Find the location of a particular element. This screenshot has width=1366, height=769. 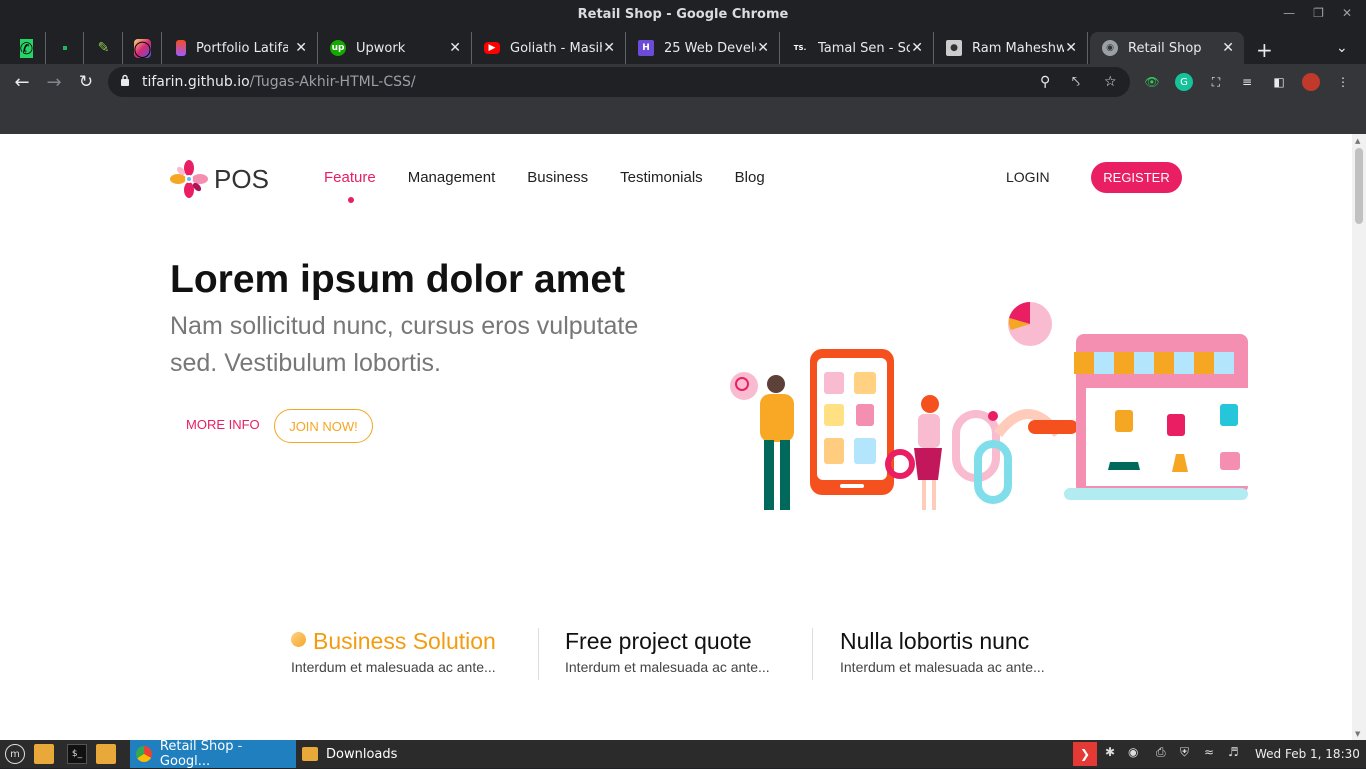

site-logo: POS is located at coordinates (219, 179).